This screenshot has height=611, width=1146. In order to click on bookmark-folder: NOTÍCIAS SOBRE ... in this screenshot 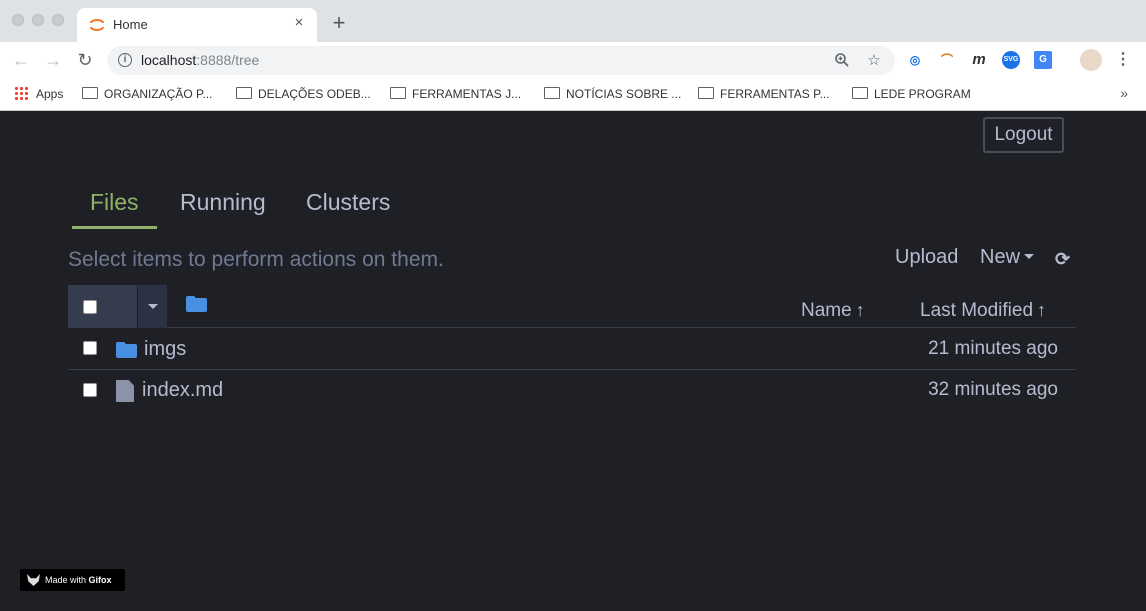, I will do `click(612, 94)`.